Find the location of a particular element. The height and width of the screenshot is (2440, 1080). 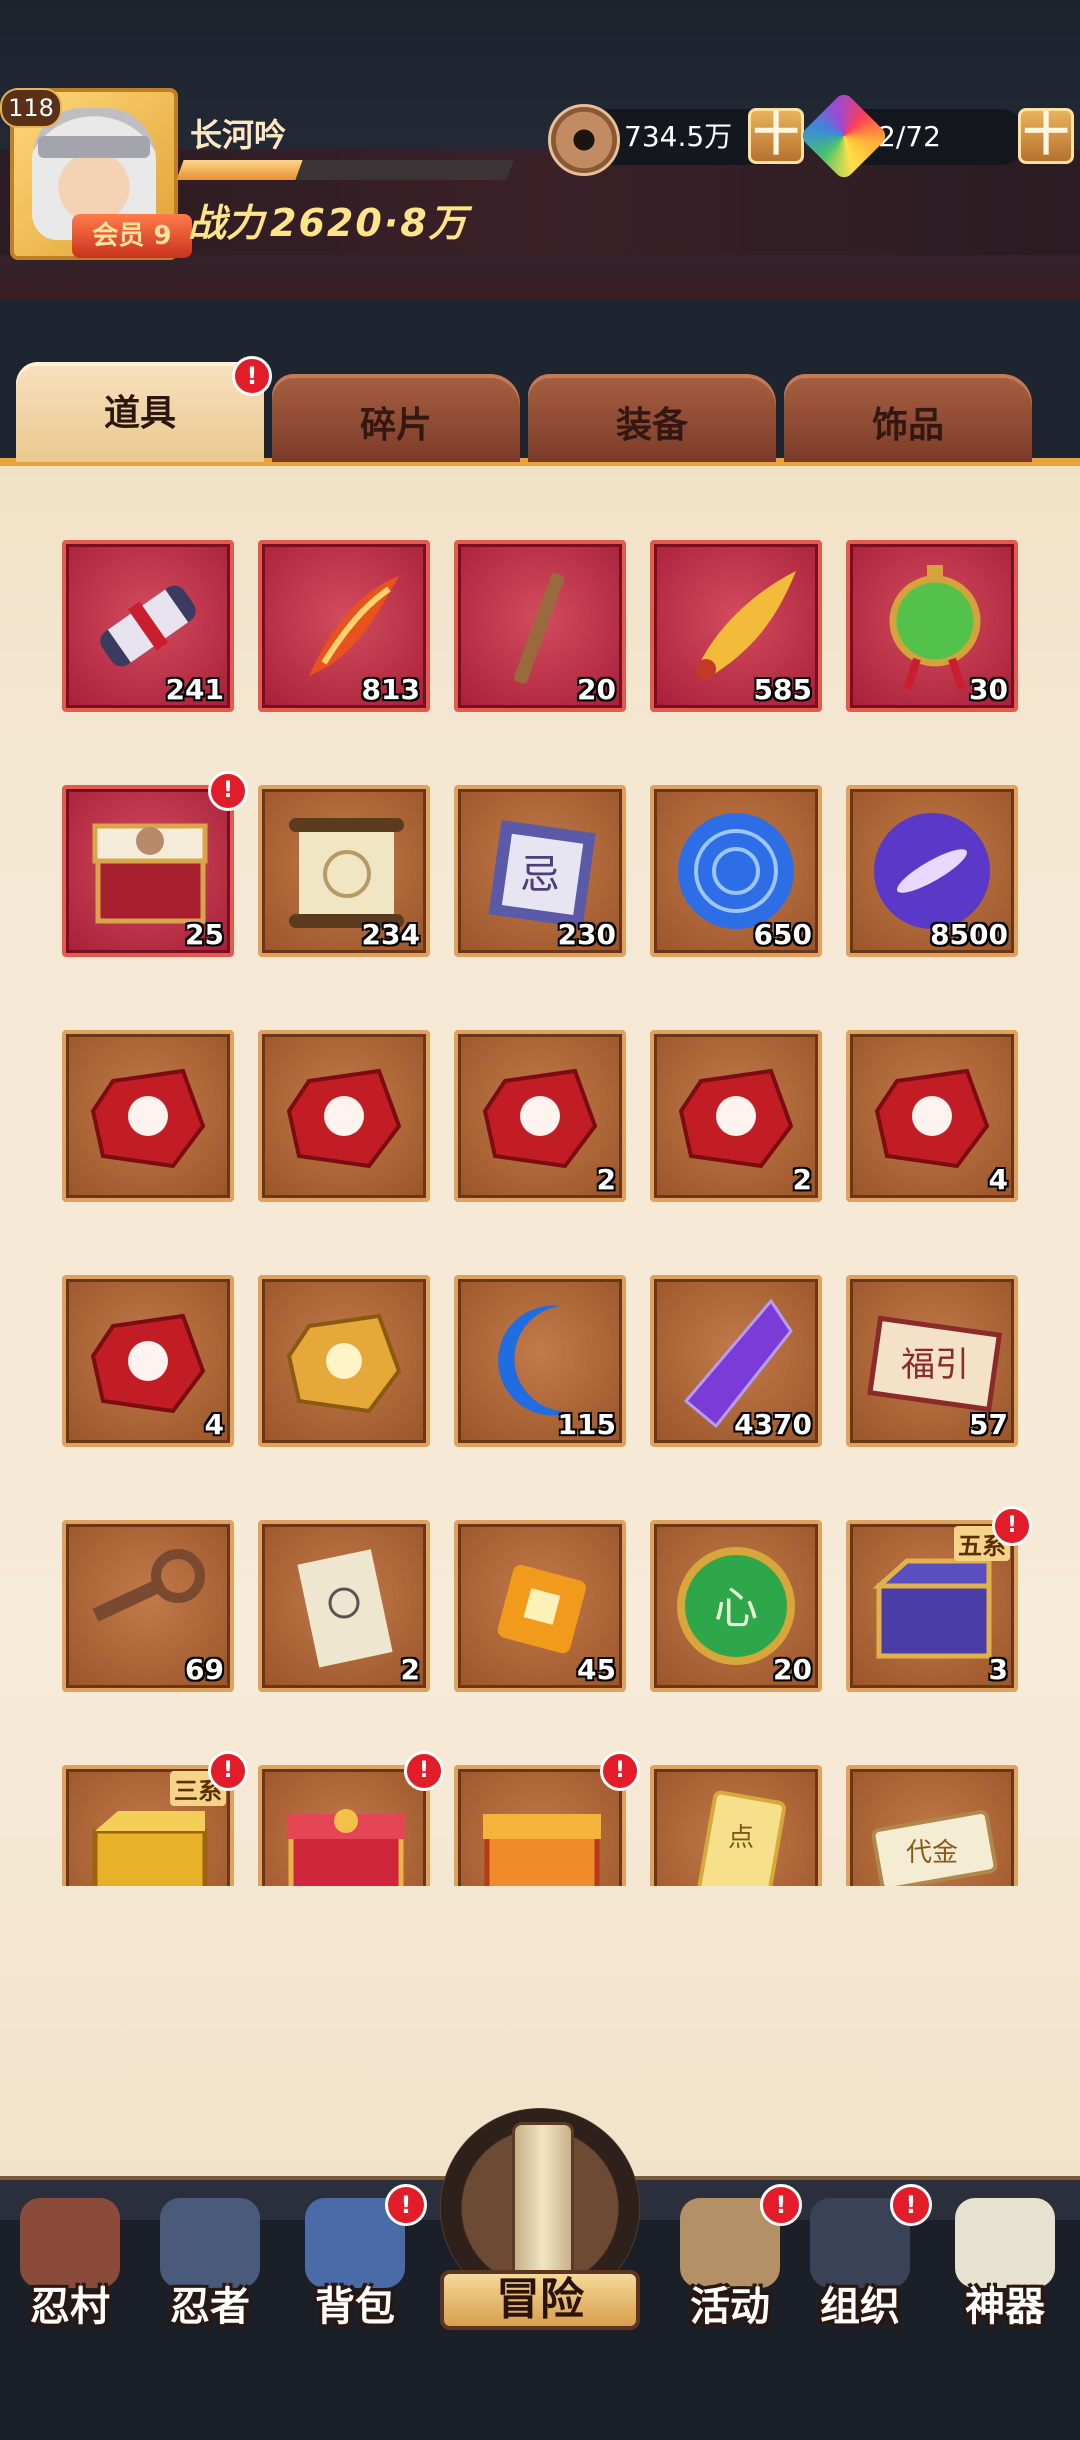

item-count: 8500 is located at coordinates (969, 934).